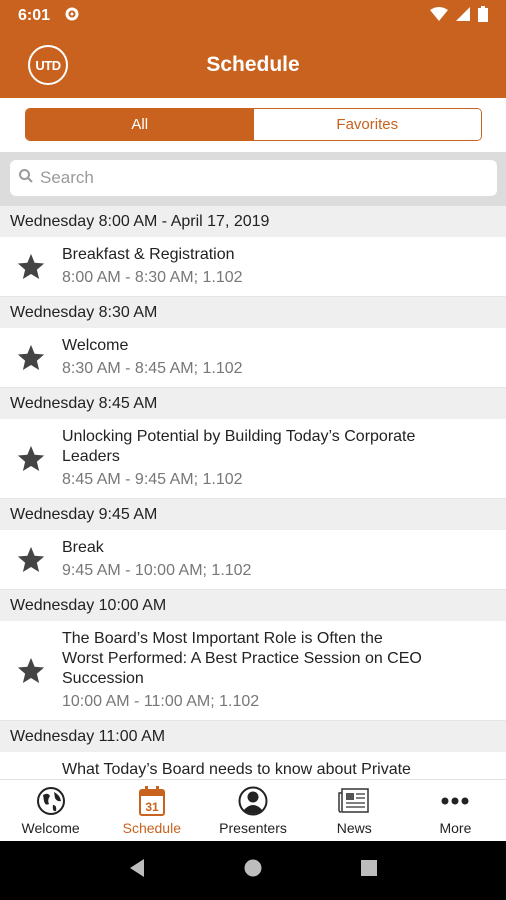 This screenshot has width=506, height=900. Describe the element at coordinates (455, 827) in the screenshot. I see `nav-label: More` at that location.